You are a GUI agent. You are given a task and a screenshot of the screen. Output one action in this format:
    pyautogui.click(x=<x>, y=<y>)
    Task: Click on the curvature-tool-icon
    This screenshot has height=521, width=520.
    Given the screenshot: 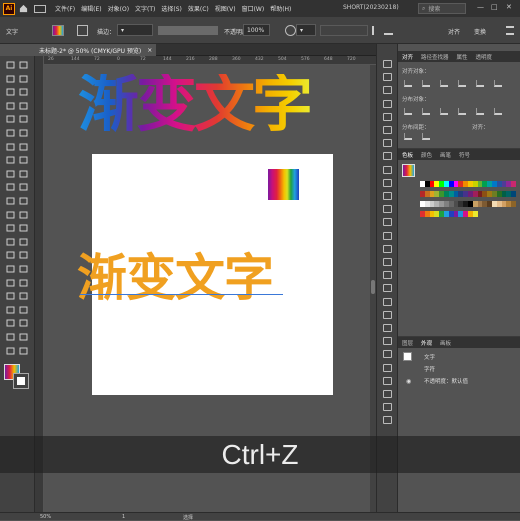 What is the action you would take?
    pyautogui.click(x=24, y=92)
    